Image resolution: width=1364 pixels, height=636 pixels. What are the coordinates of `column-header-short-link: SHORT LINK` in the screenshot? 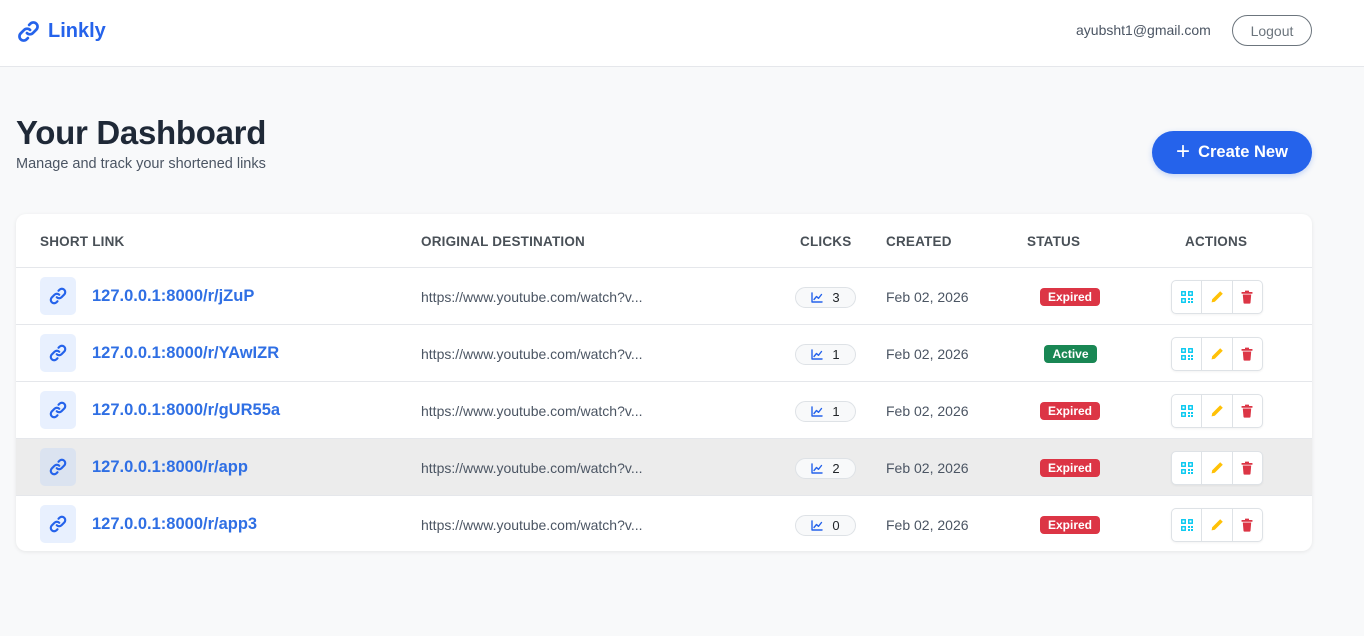 It's located at (82, 241).